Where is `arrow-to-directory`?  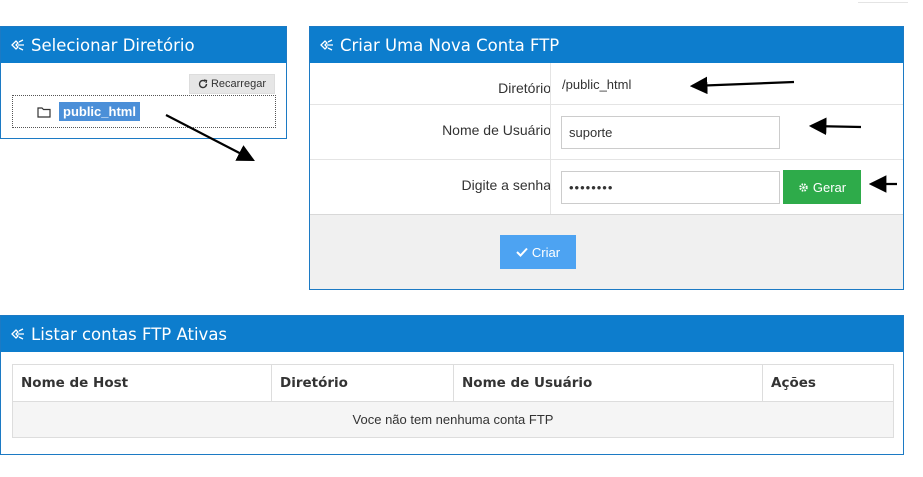
arrow-to-directory is located at coordinates (742, 85).